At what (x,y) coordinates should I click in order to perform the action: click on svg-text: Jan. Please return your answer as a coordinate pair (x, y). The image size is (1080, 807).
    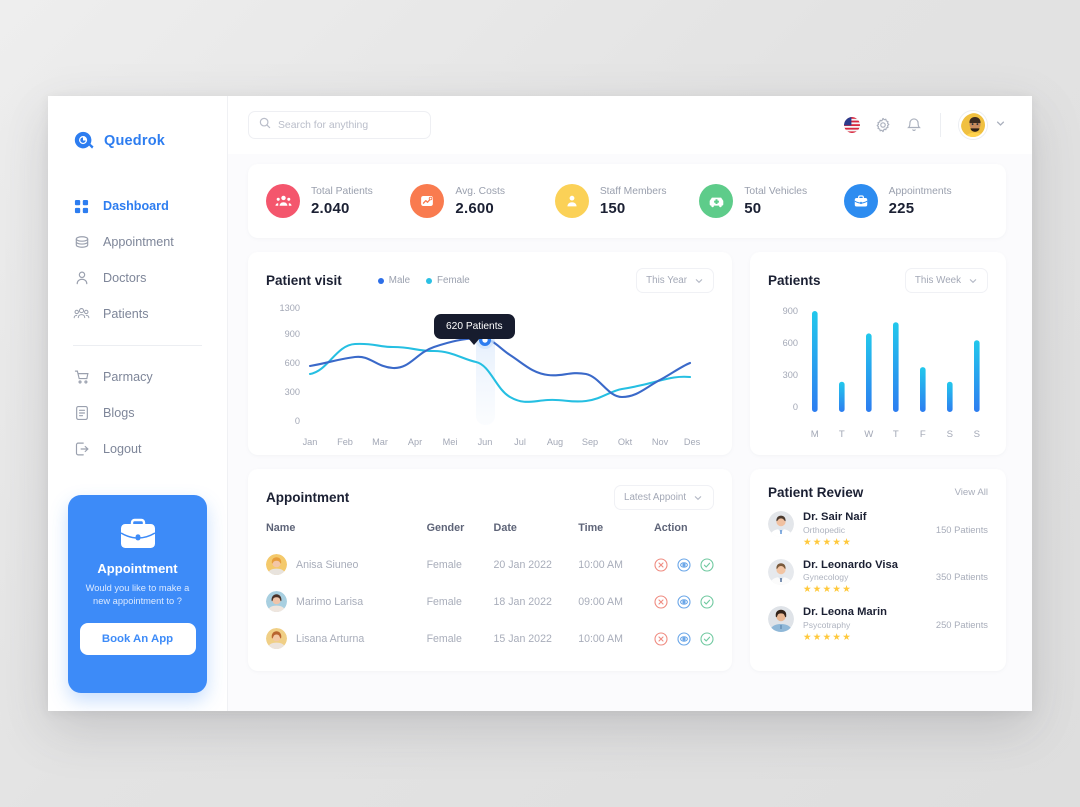
    Looking at the image, I should click on (310, 442).